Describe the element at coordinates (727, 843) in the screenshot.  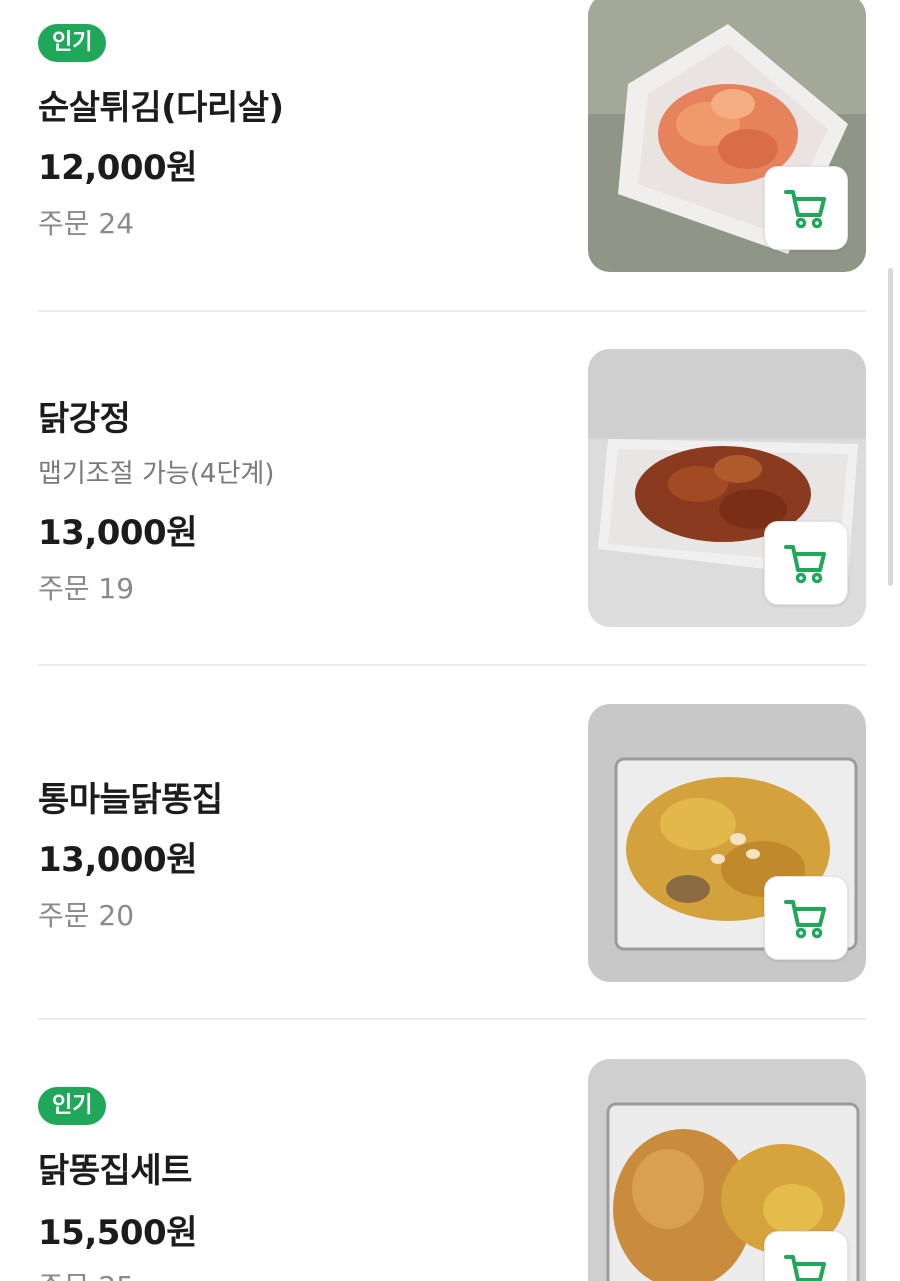
I see `garlic-gizzard-photo` at that location.